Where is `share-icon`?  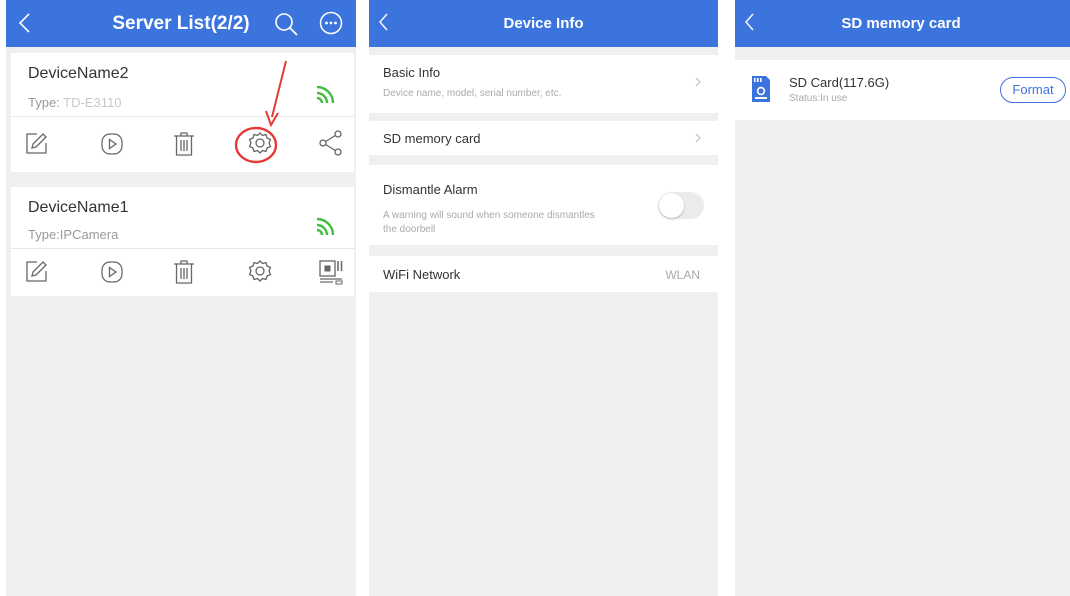 share-icon is located at coordinates (331, 143).